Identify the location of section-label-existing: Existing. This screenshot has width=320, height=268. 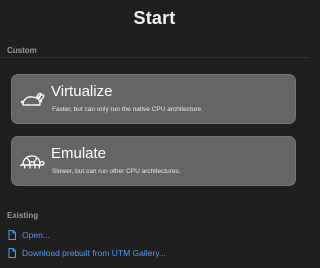
(23, 215).